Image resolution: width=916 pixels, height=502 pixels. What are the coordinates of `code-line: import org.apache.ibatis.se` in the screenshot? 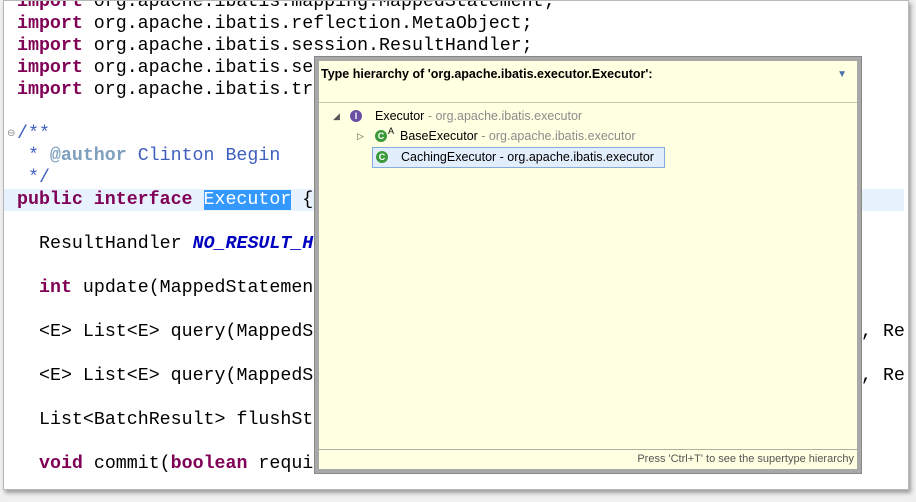 It's located at (165, 68).